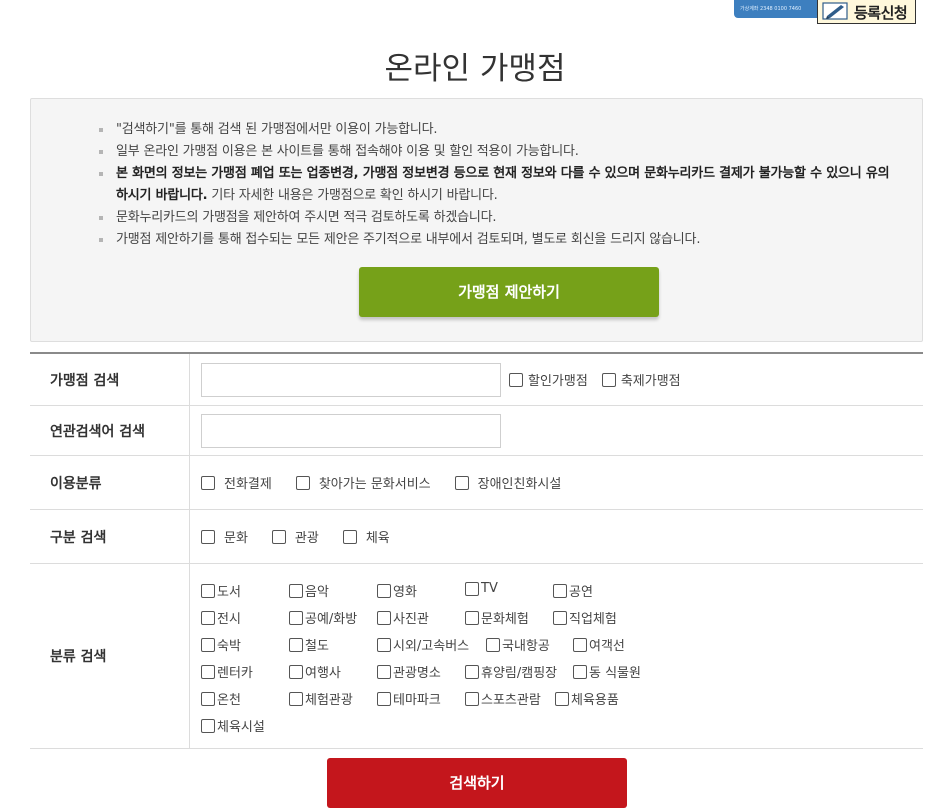 This screenshot has width=950, height=810. I want to click on keyword-search-input, so click(351, 430).